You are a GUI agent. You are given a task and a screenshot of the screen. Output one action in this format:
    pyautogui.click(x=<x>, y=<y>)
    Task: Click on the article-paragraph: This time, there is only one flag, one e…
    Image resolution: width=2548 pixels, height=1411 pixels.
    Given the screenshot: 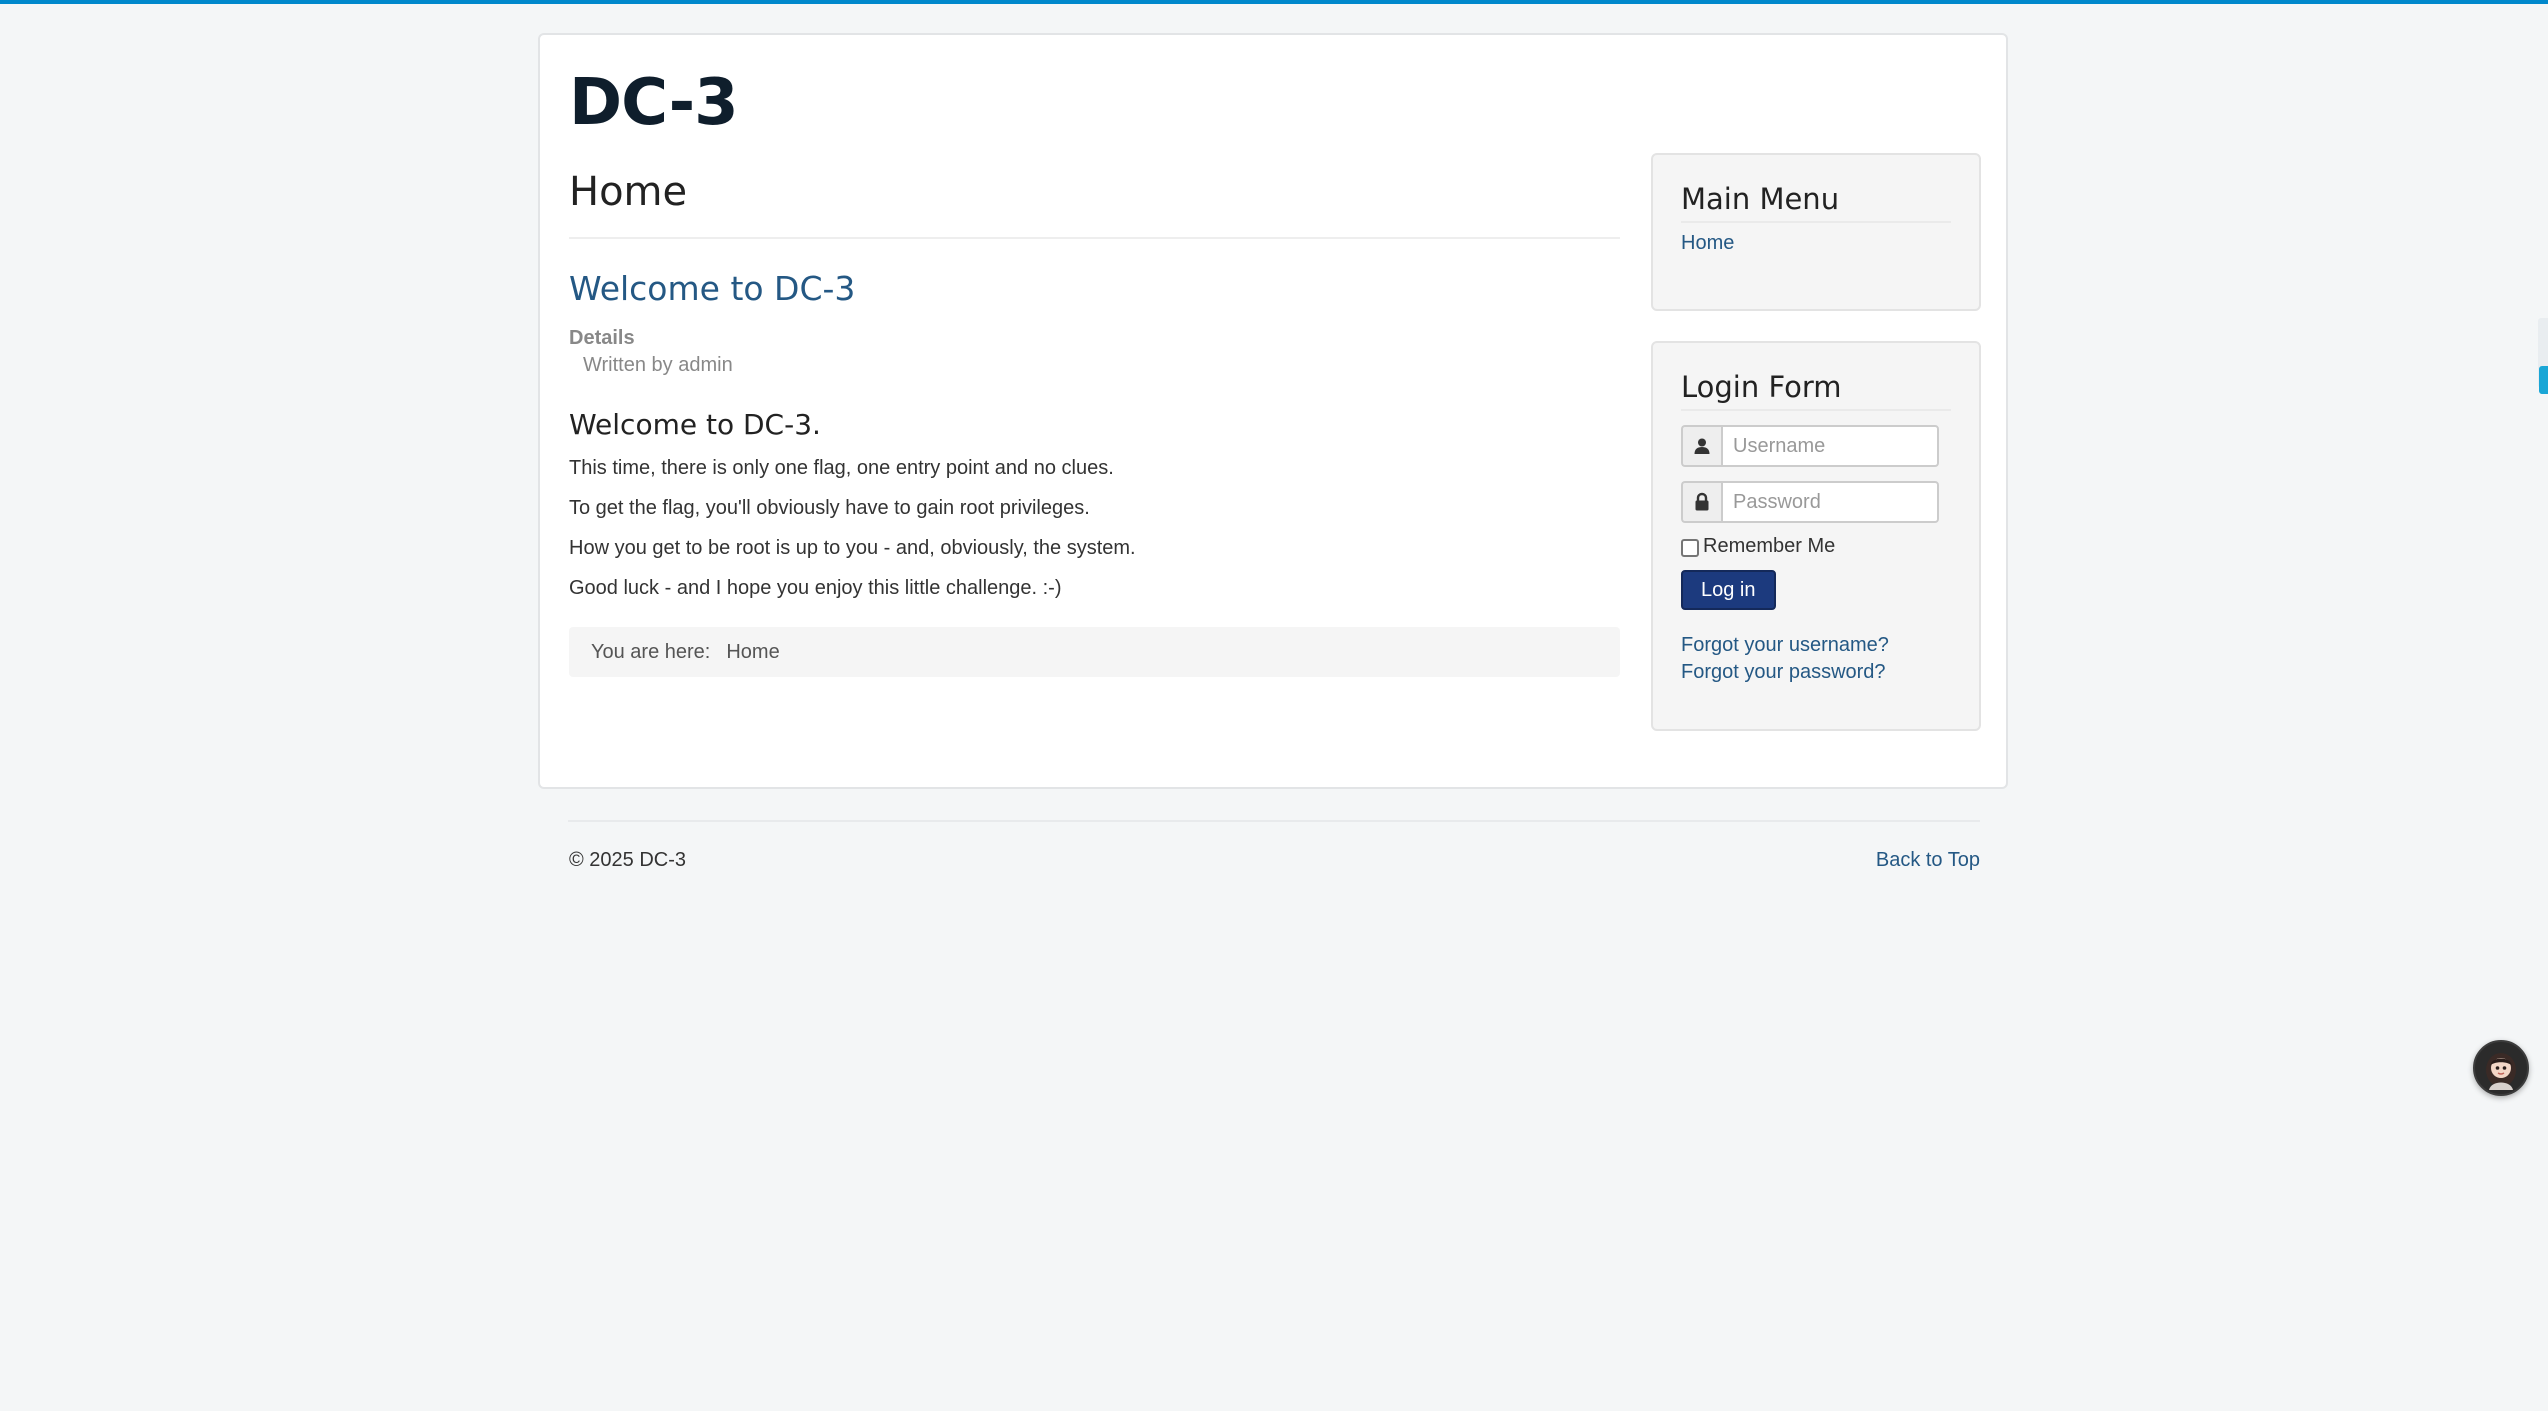 What is the action you would take?
    pyautogui.click(x=841, y=468)
    